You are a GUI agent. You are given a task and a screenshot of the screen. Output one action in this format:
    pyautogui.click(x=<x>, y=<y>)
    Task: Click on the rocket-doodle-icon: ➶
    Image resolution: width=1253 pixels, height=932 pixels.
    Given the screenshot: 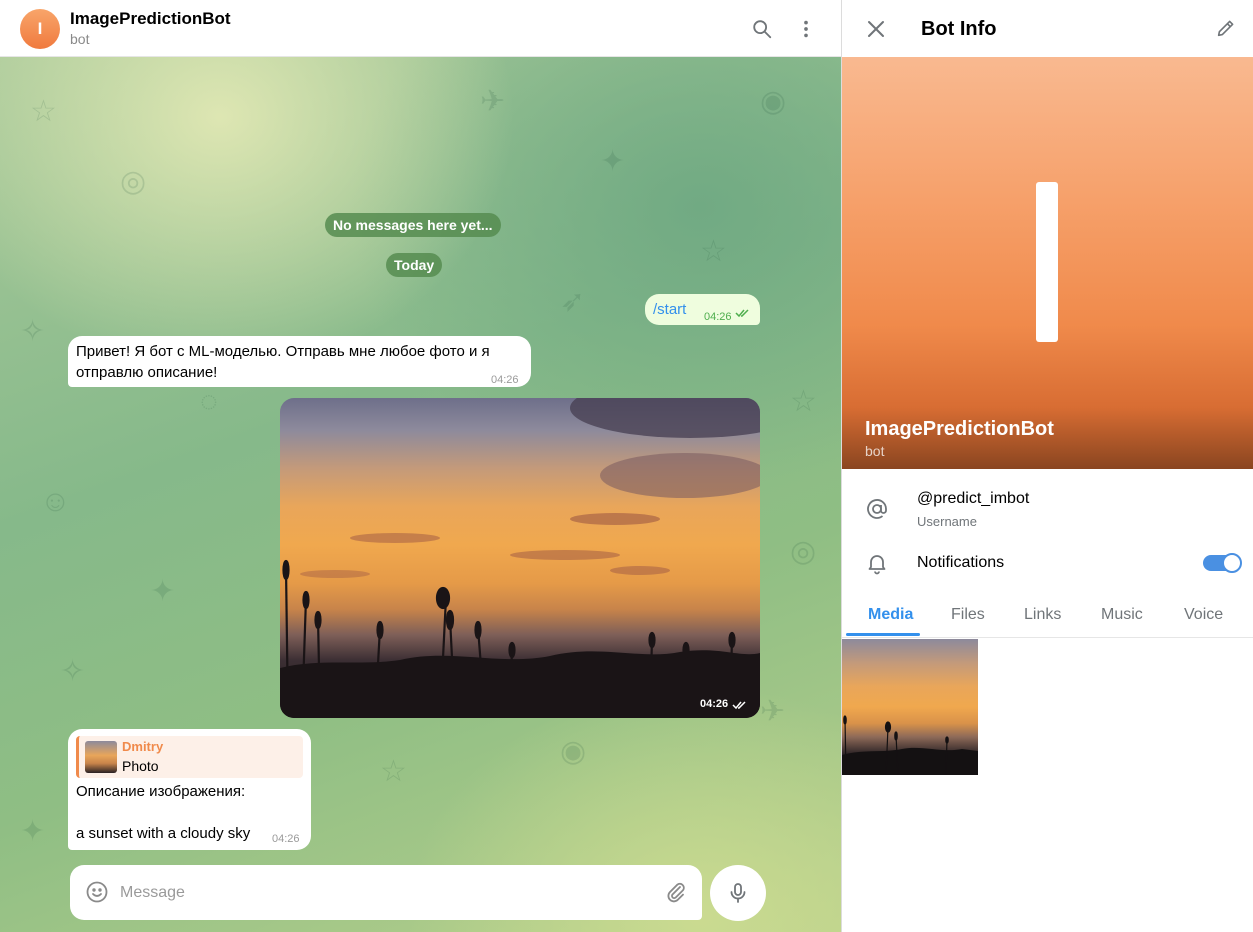 What is the action you would take?
    pyautogui.click(x=573, y=301)
    